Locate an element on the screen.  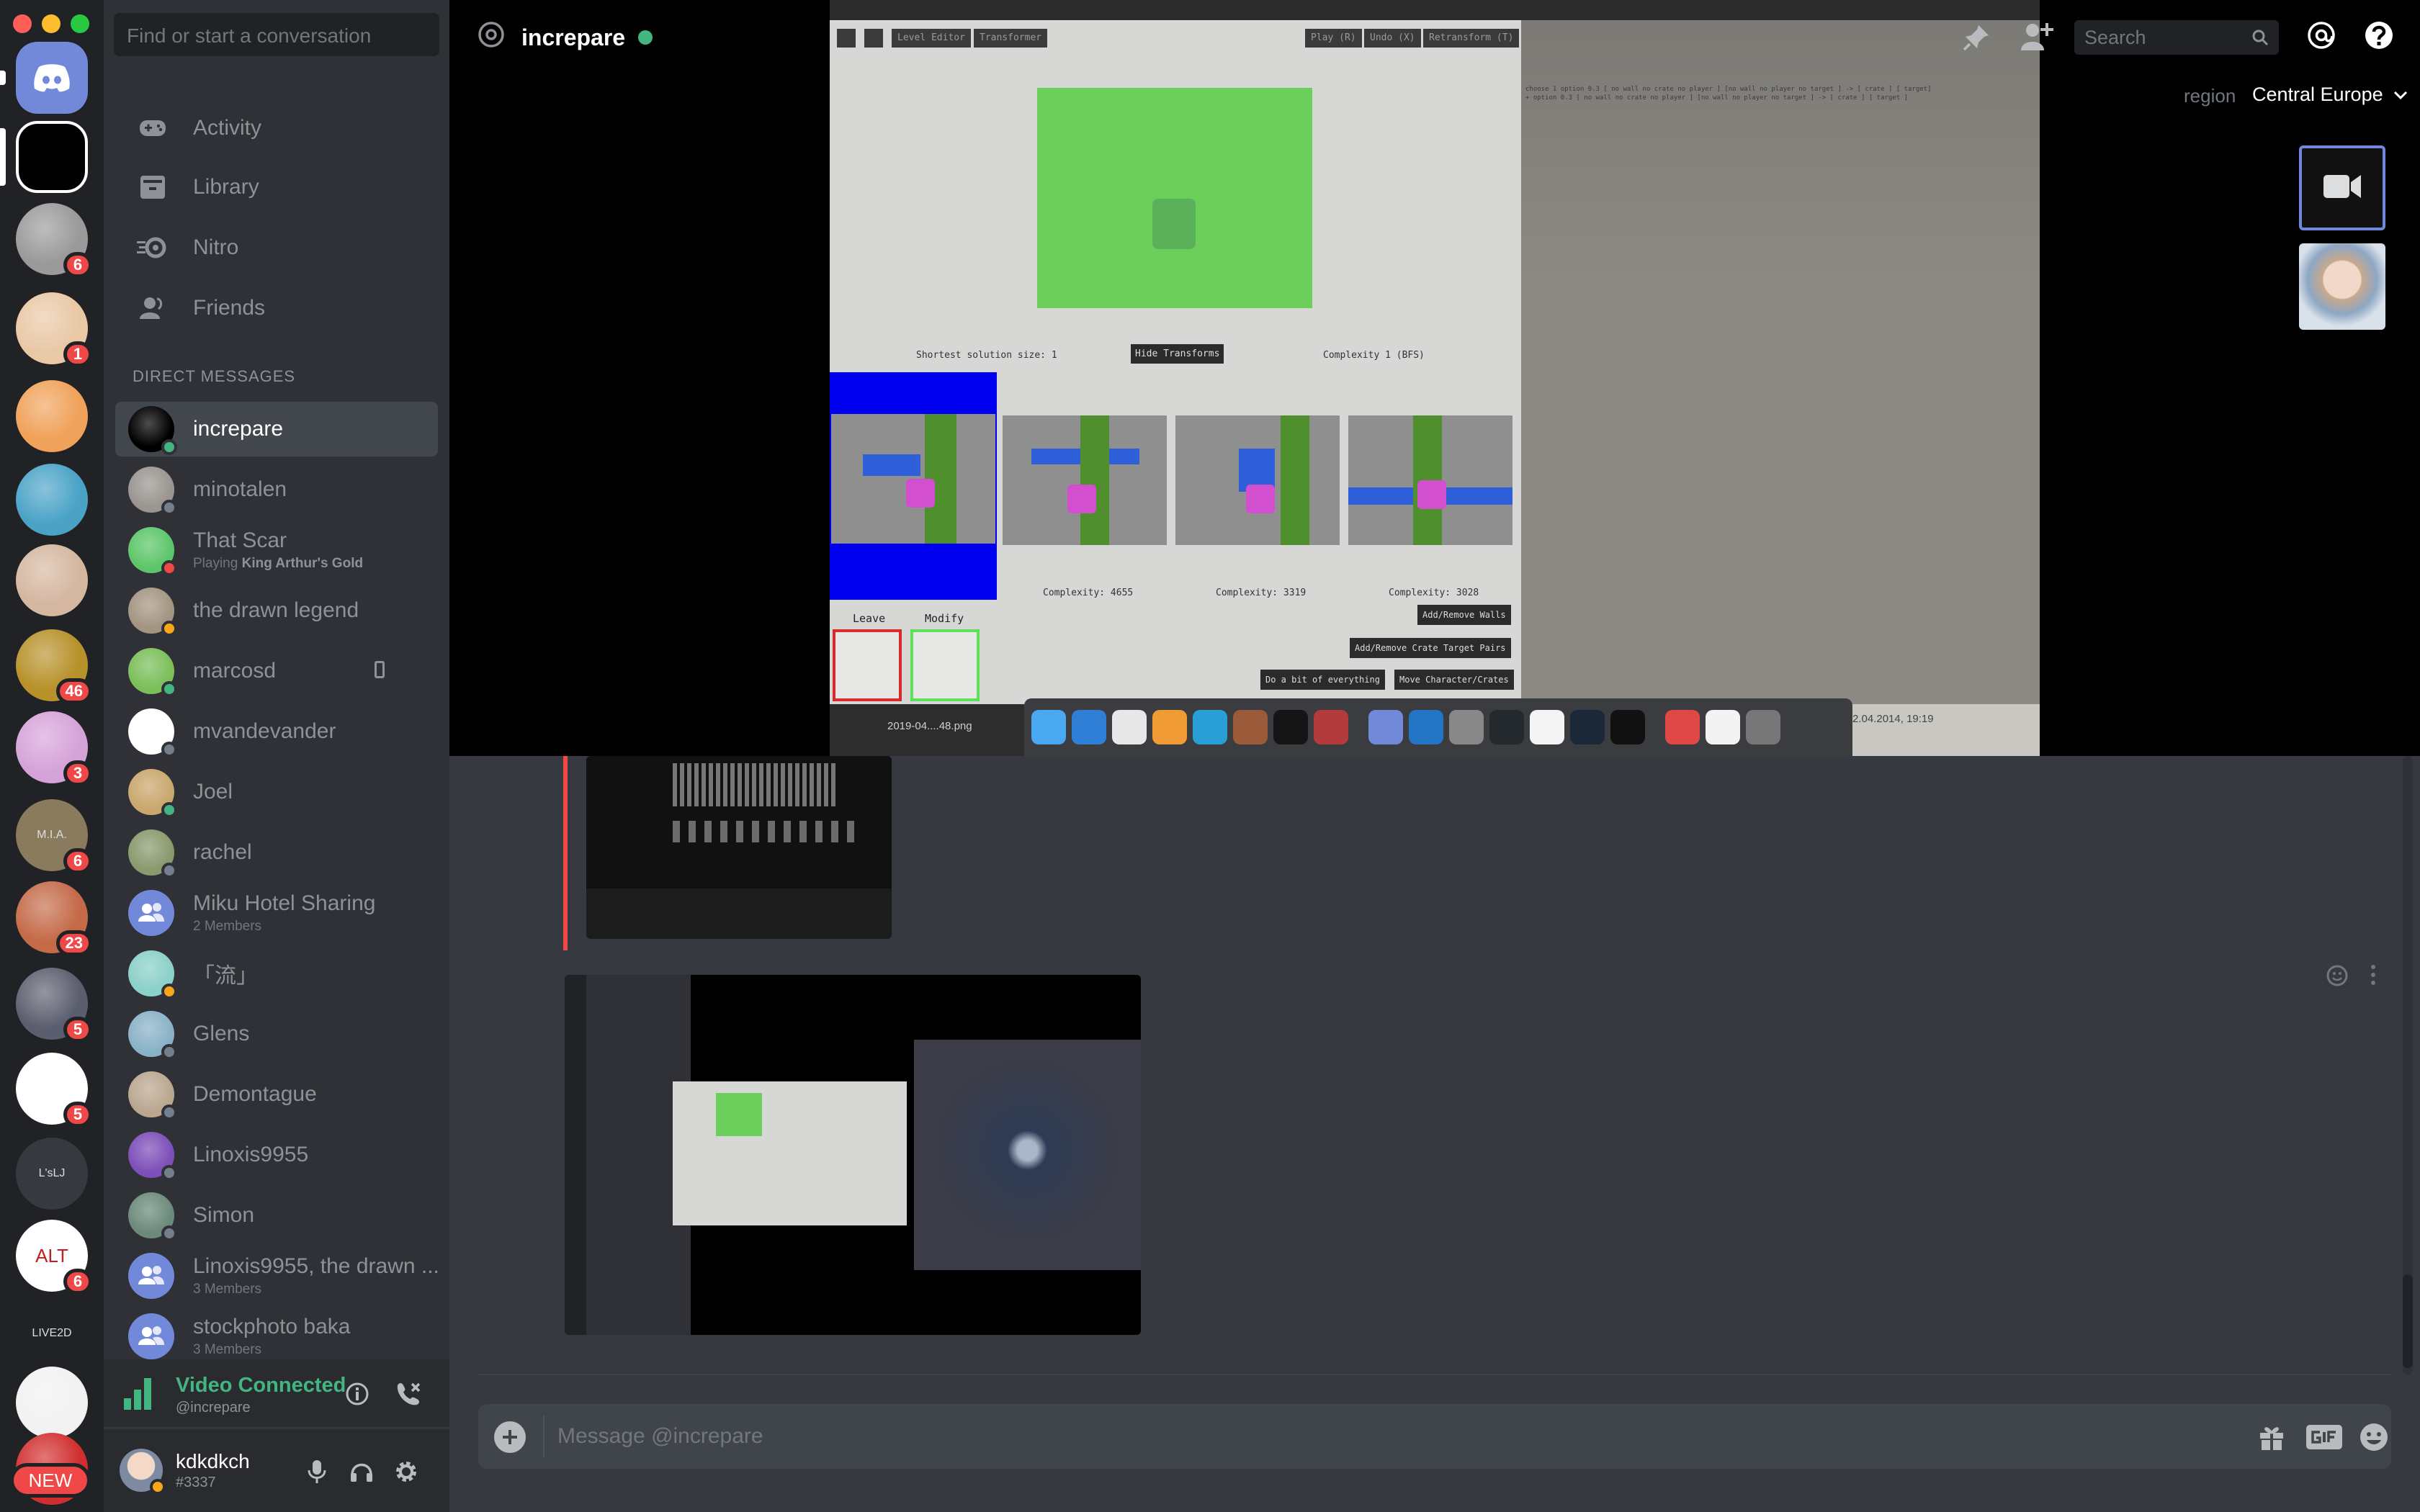
server-icon: 46 is located at coordinates (54, 666).